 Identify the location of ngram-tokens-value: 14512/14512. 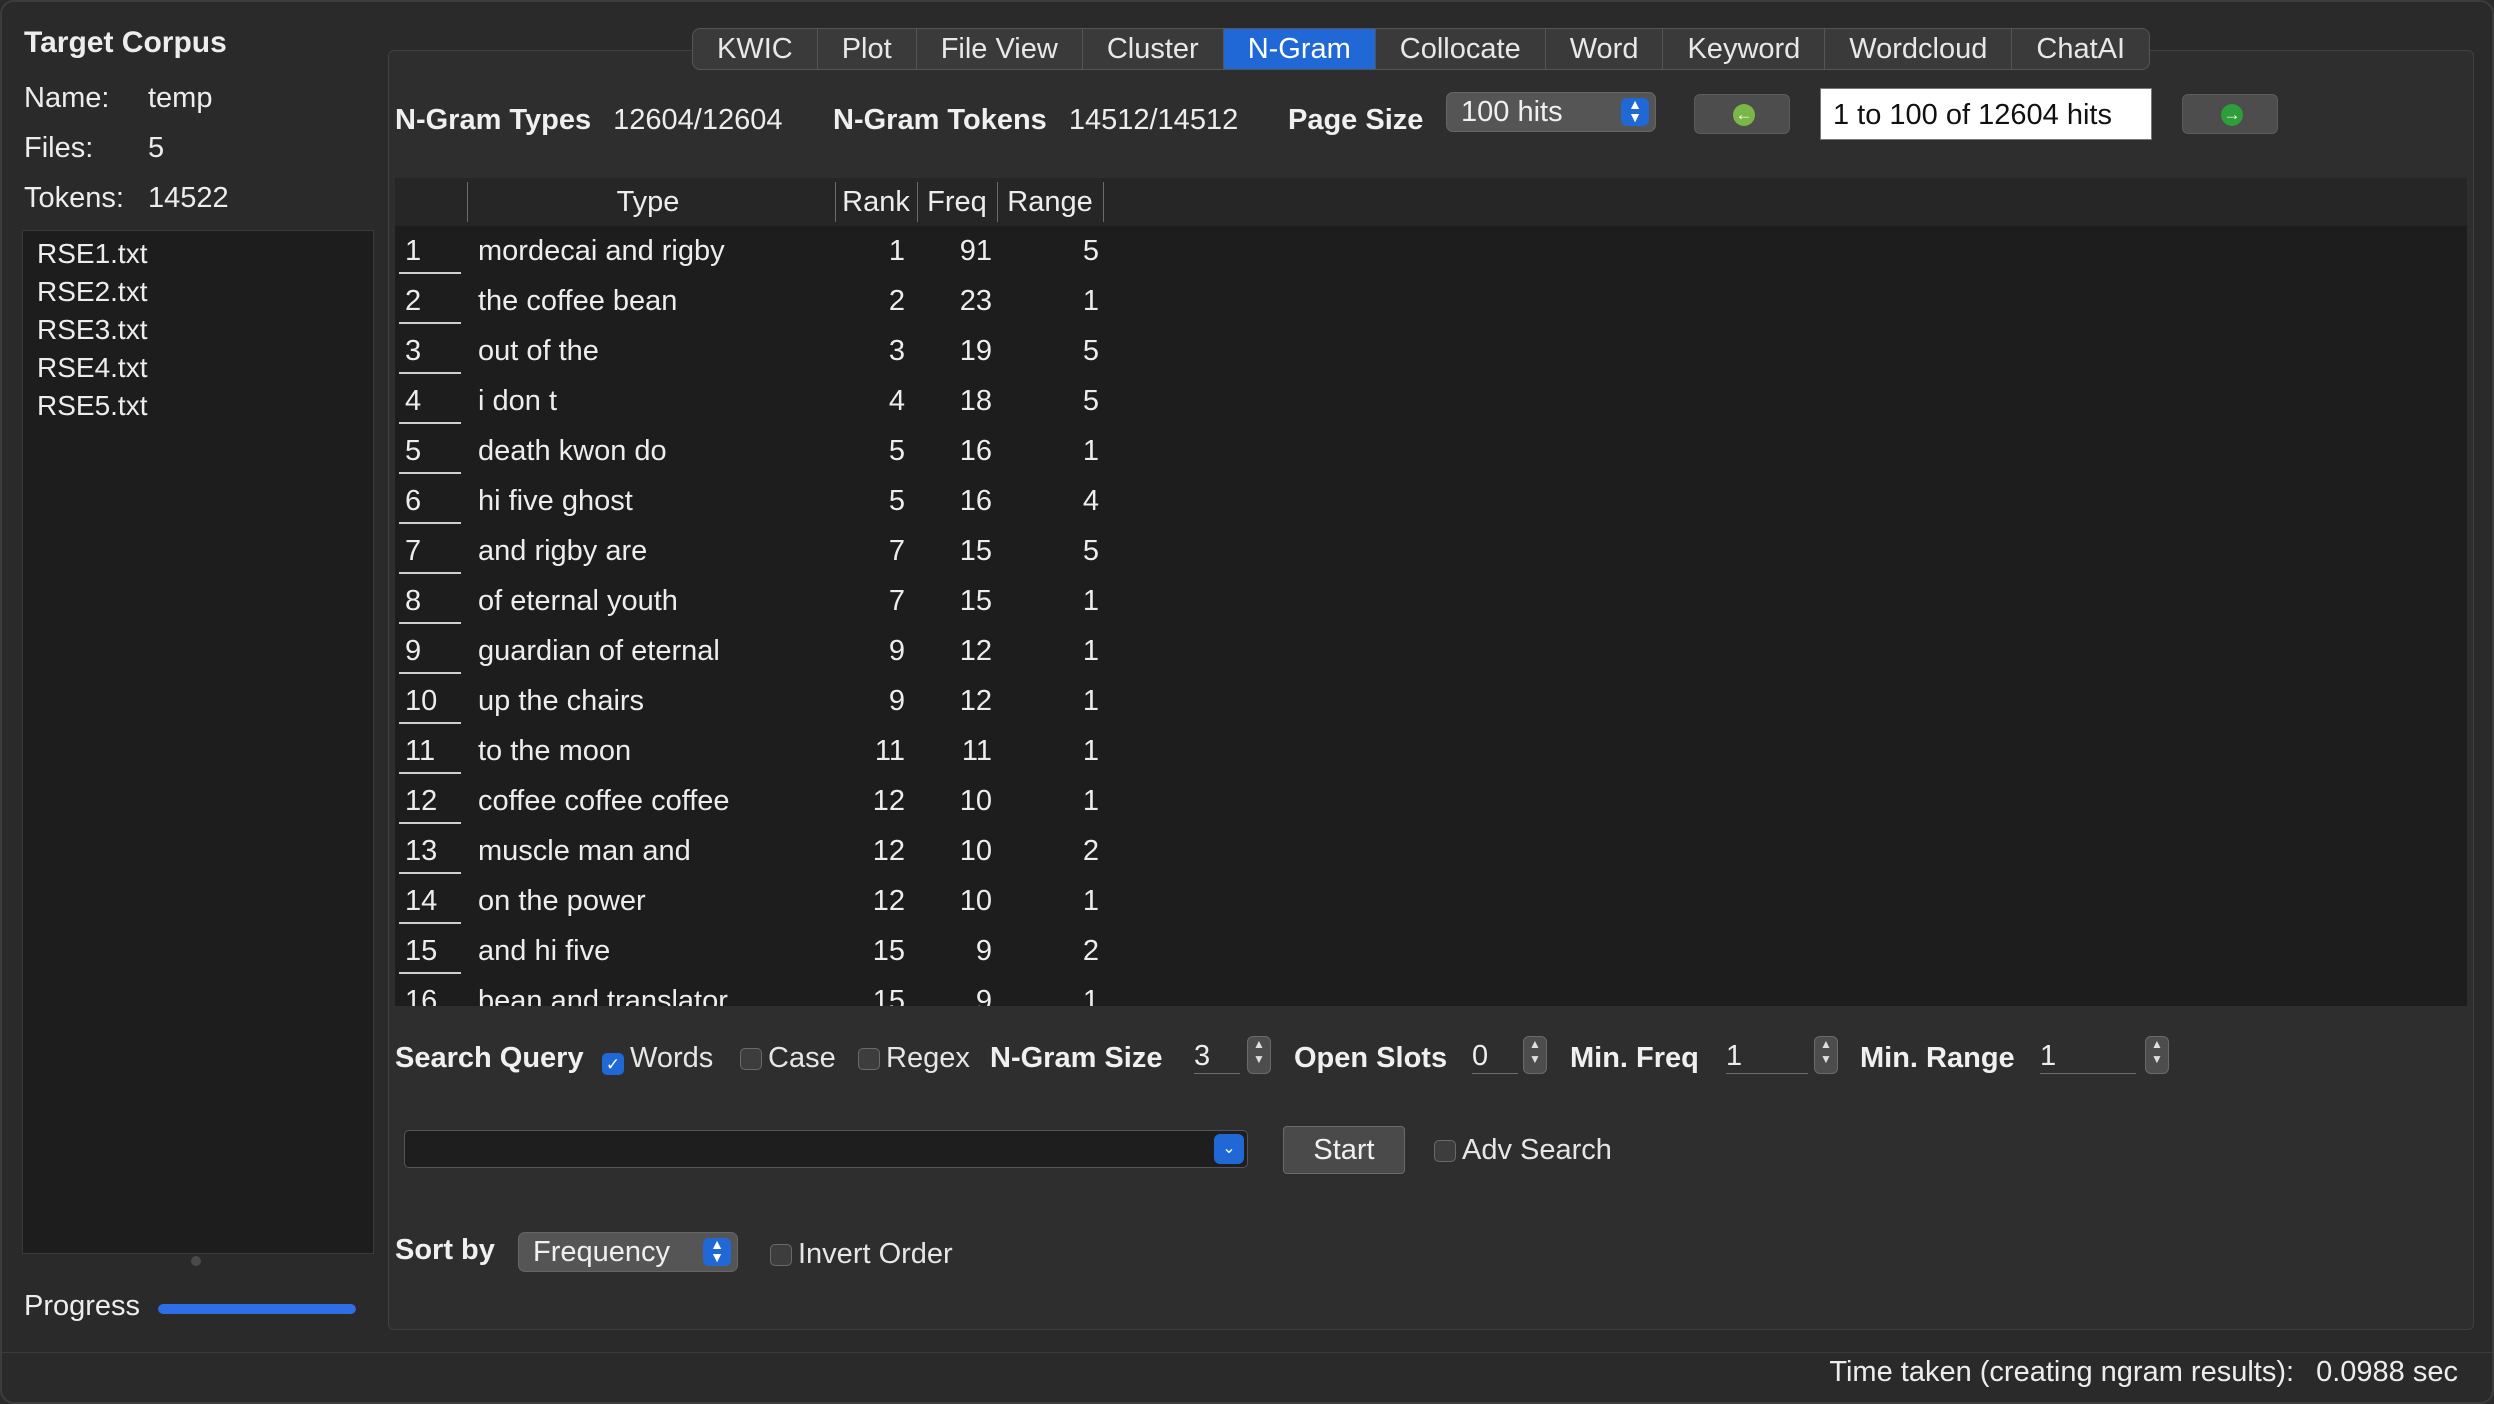
(1153, 120).